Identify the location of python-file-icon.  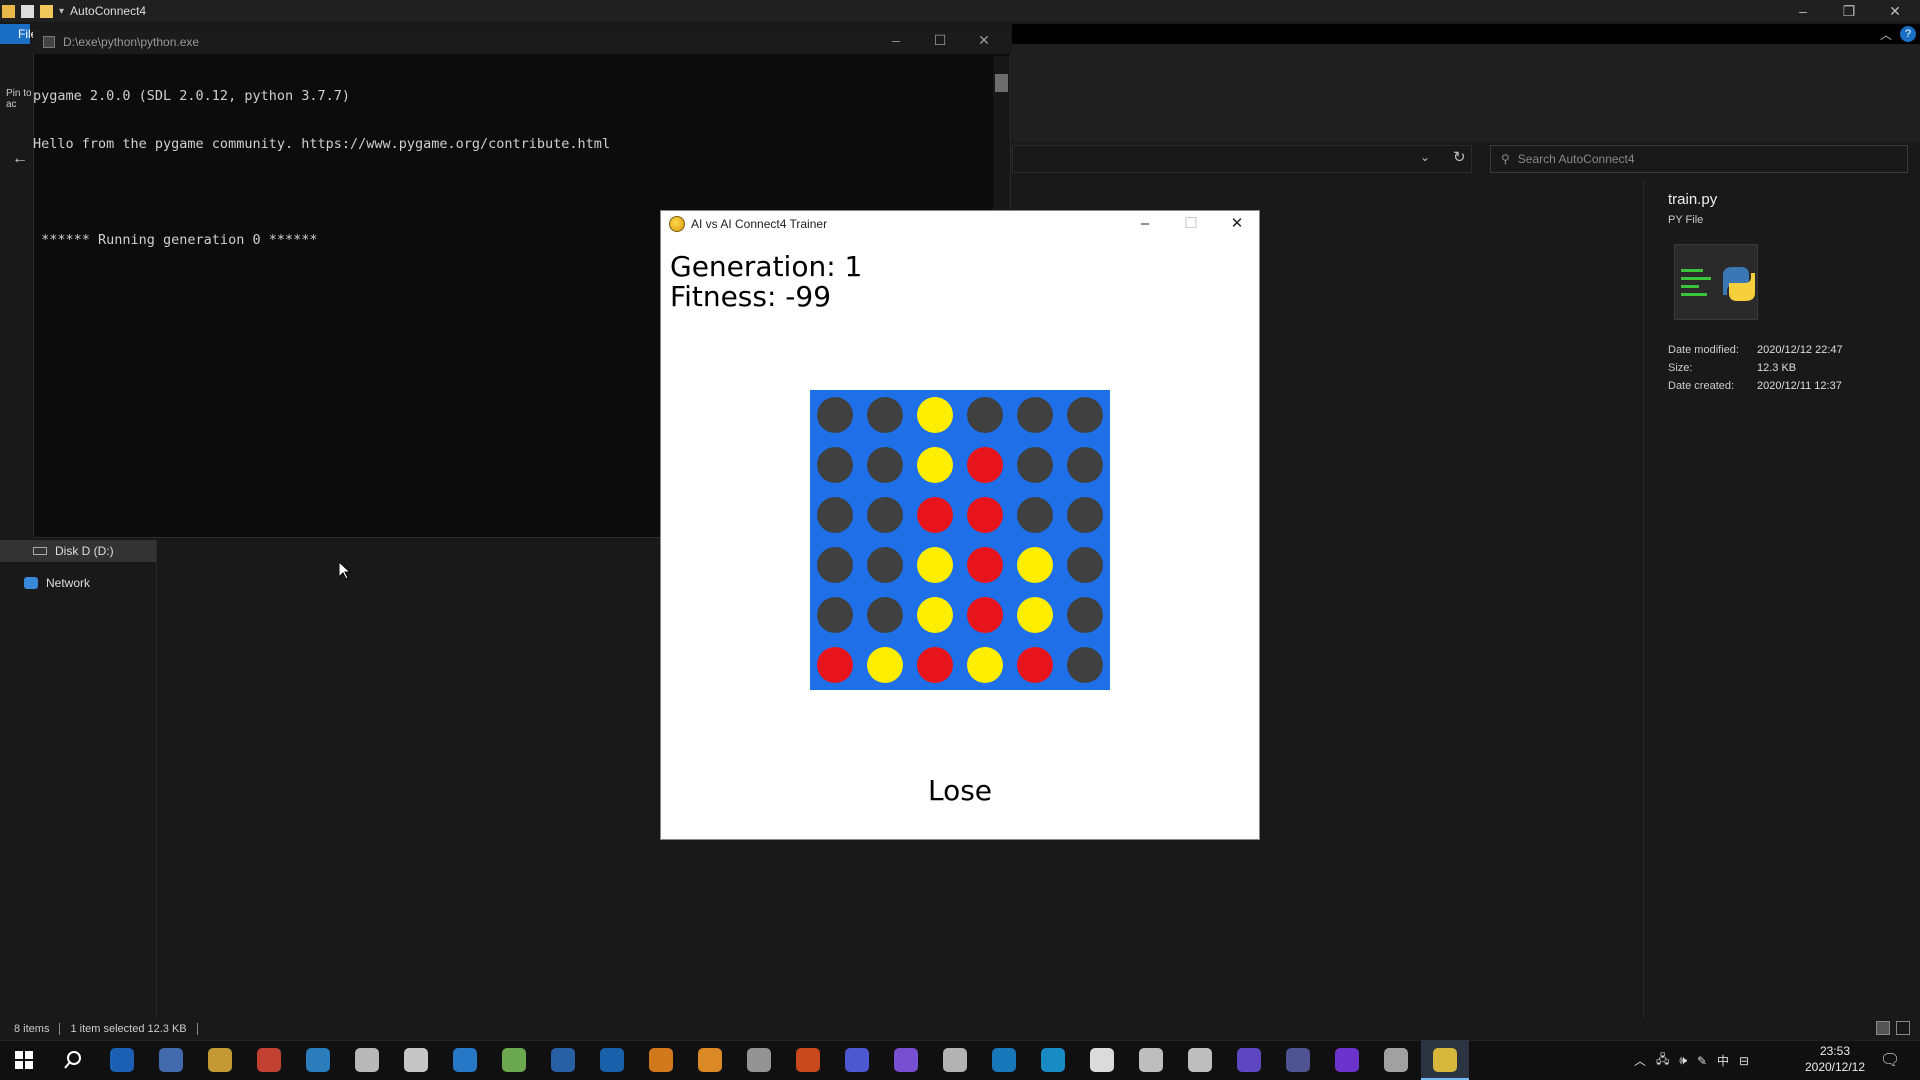
(1718, 284).